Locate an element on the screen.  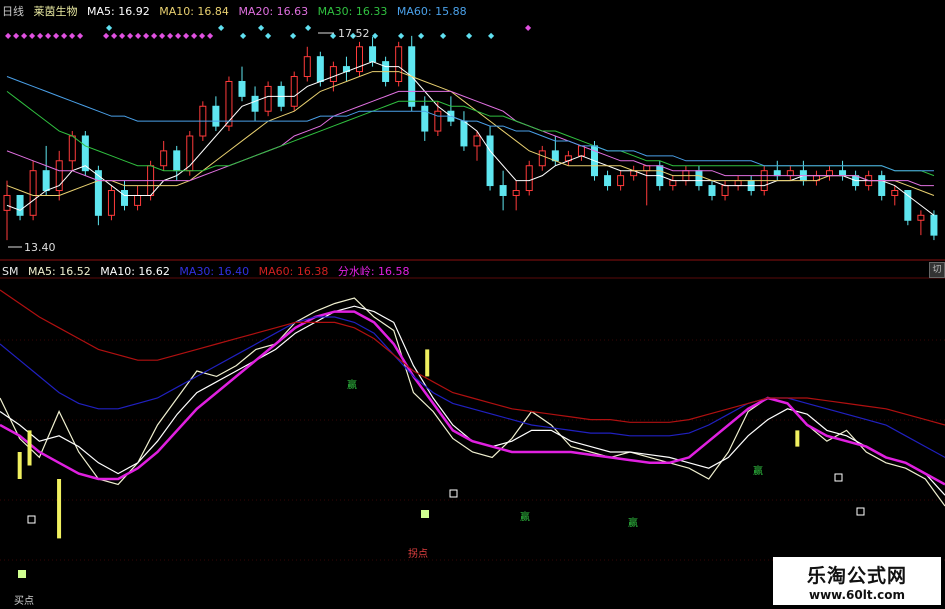
period-label: 日线 is located at coordinates (13, 11).